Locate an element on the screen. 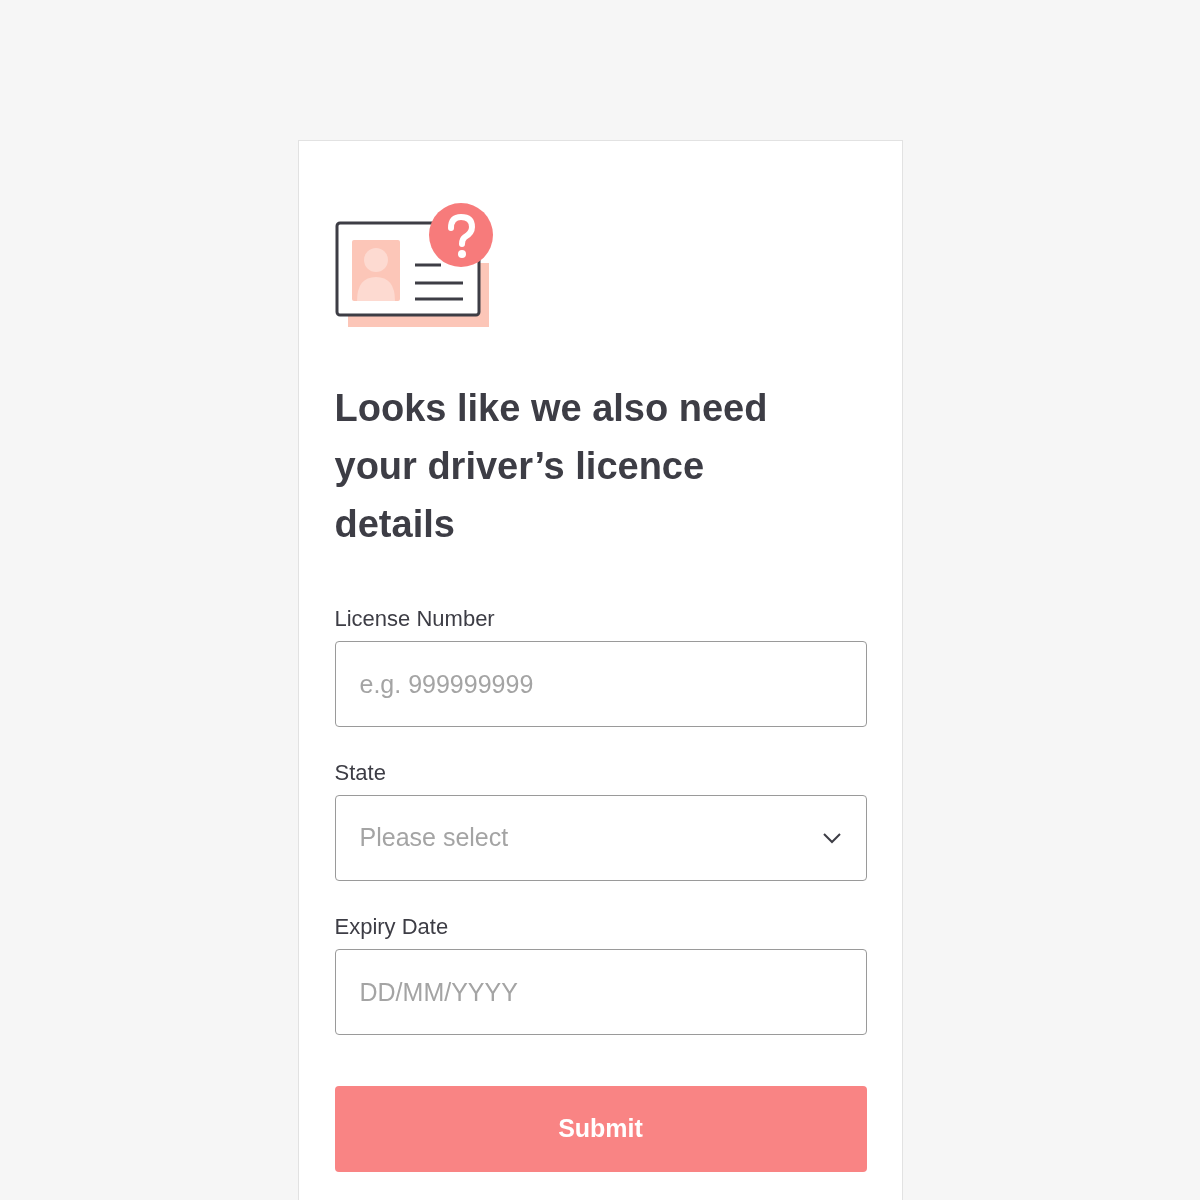 Image resolution: width=1200 pixels, height=1200 pixels. field-label: State is located at coordinates (360, 773).